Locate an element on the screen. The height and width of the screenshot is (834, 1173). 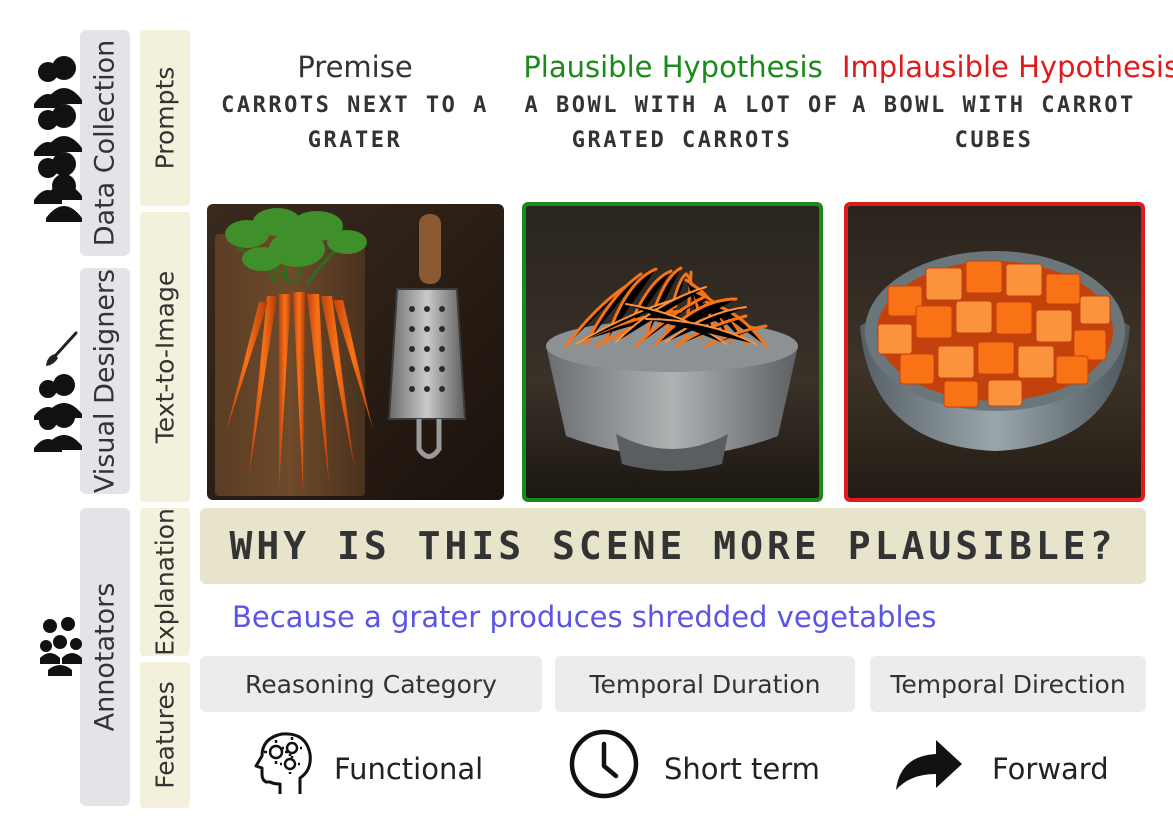
carrots-grater-illustration is located at coordinates (355, 352).